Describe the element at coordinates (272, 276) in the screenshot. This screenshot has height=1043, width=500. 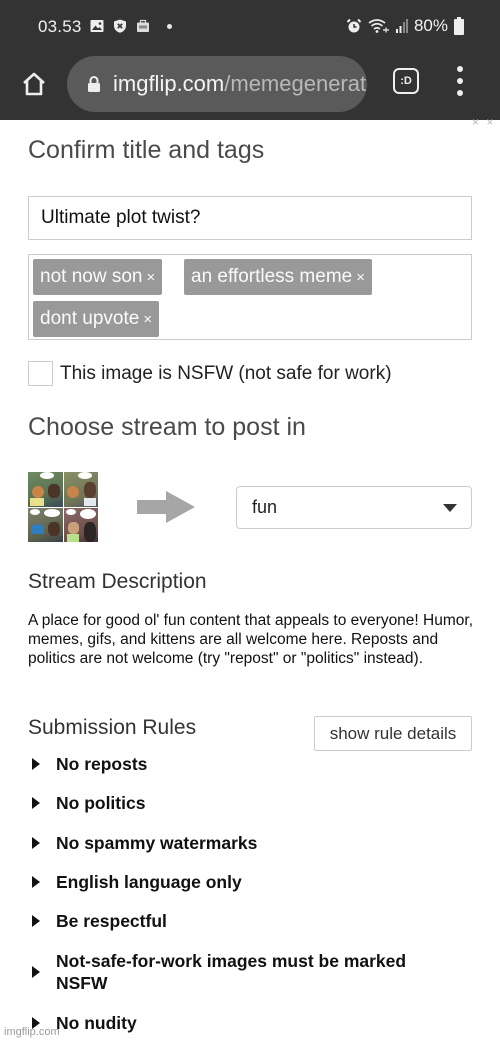
I see `tag-label: an effortless meme` at that location.